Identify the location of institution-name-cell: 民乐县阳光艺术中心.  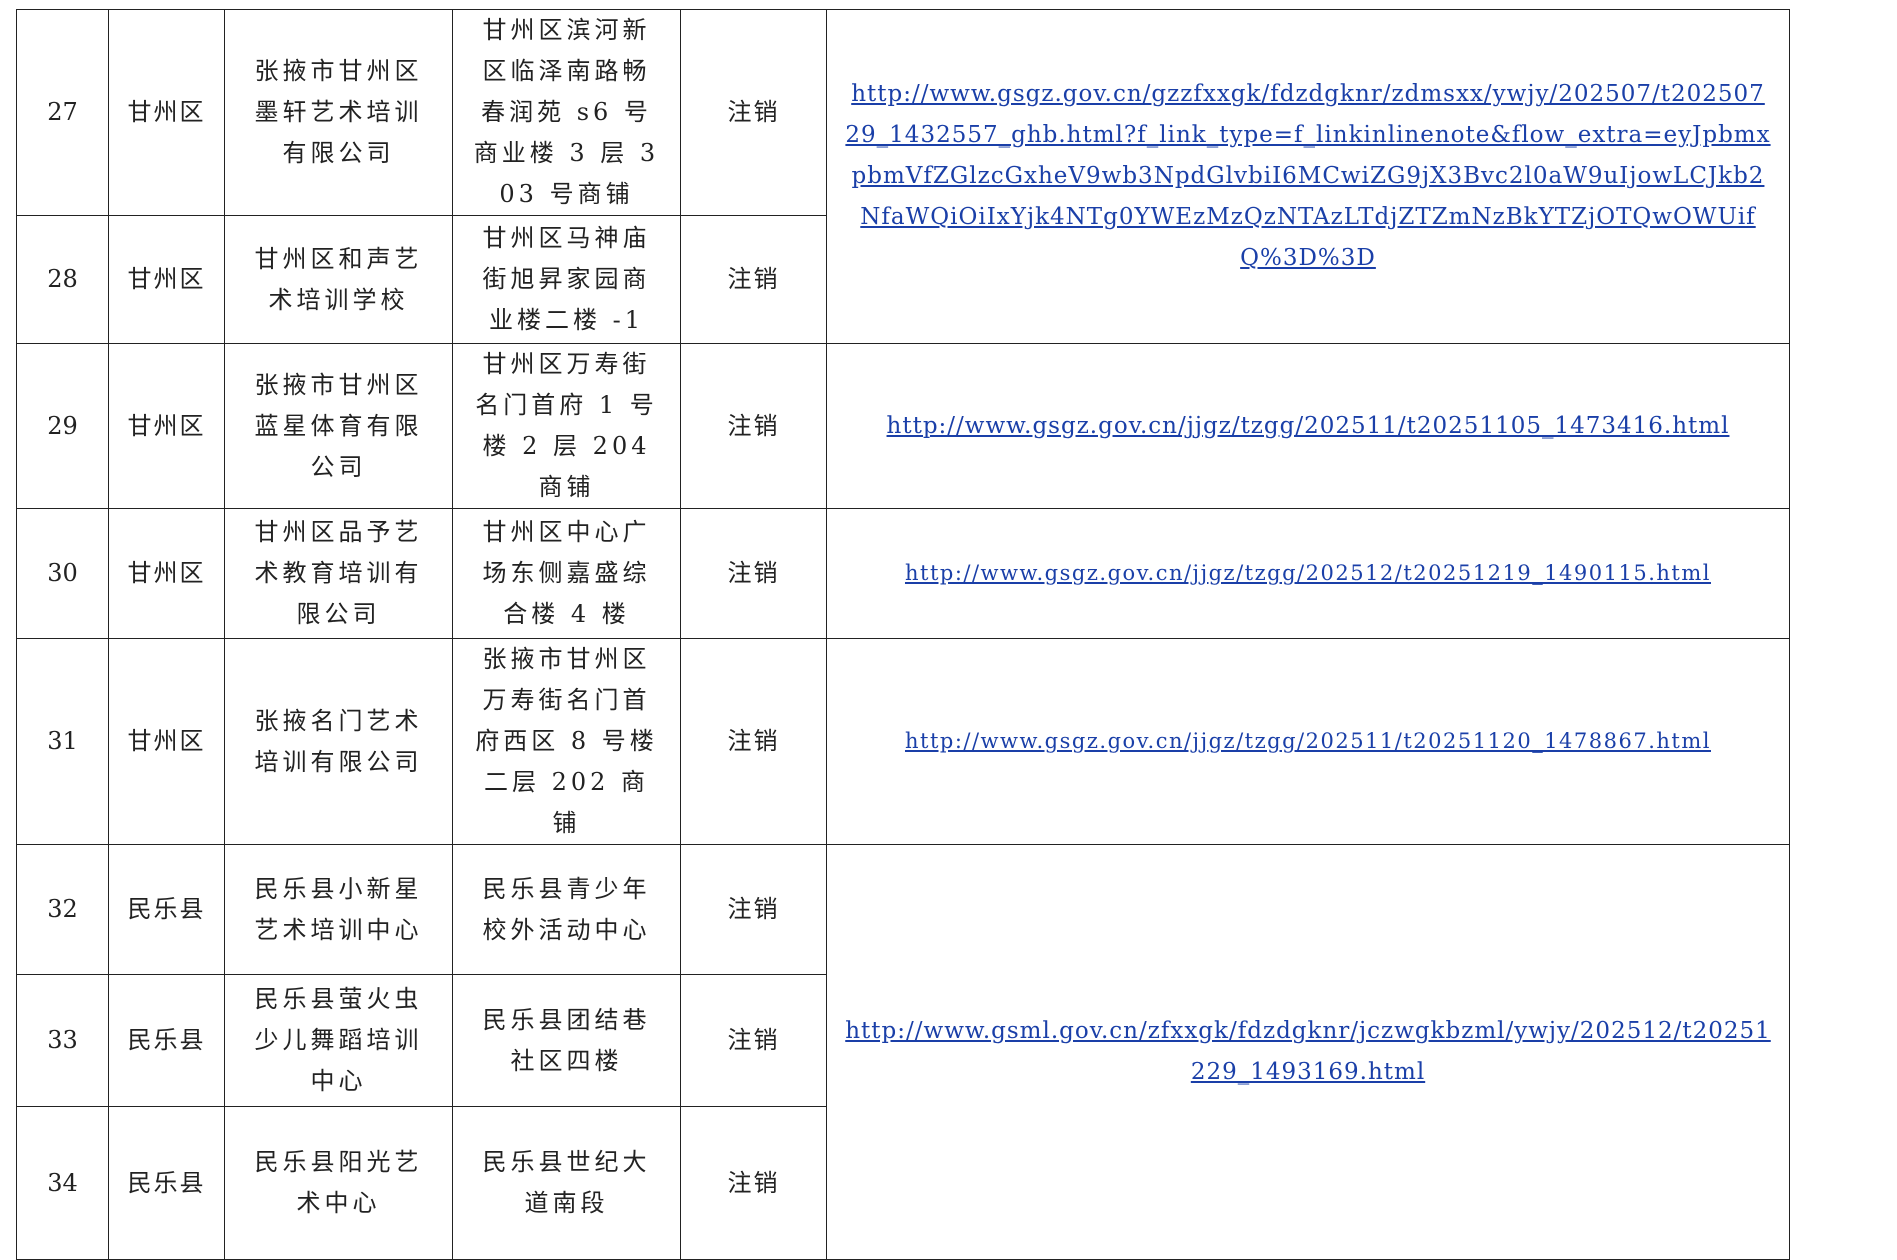
(338, 1183).